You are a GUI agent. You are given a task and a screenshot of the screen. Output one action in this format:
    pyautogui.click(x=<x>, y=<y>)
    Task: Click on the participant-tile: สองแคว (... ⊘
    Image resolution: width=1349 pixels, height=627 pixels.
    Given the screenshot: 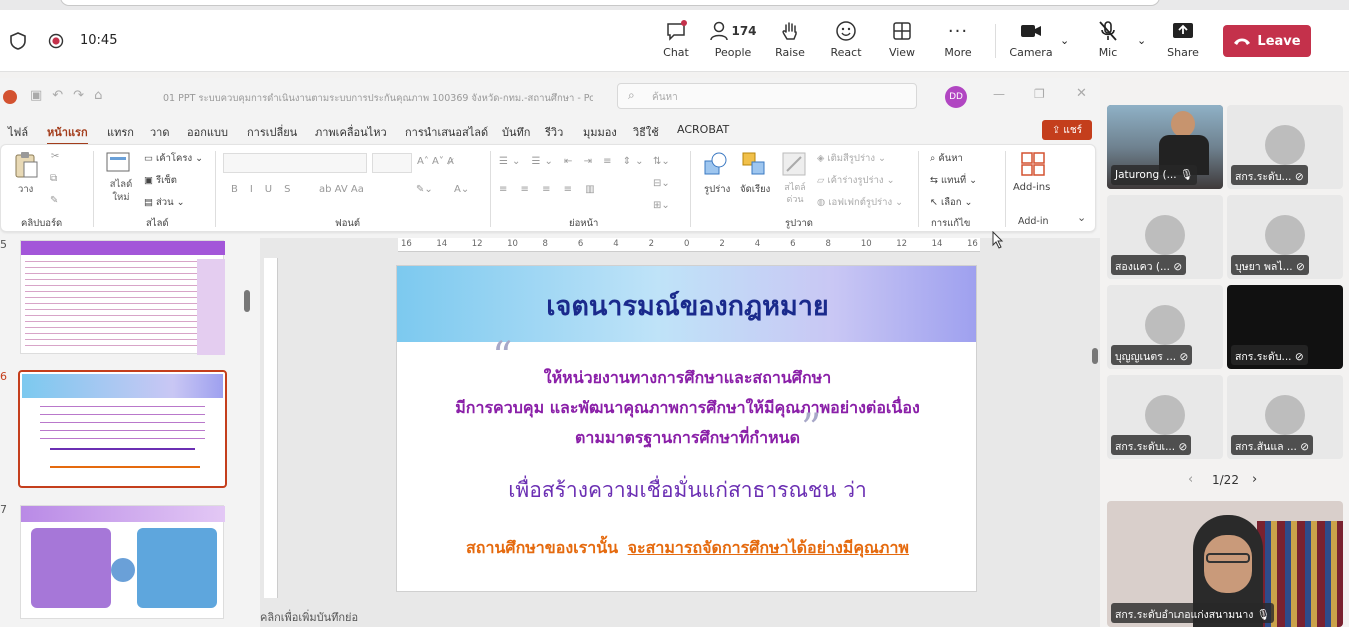 What is the action you would take?
    pyautogui.click(x=1165, y=237)
    